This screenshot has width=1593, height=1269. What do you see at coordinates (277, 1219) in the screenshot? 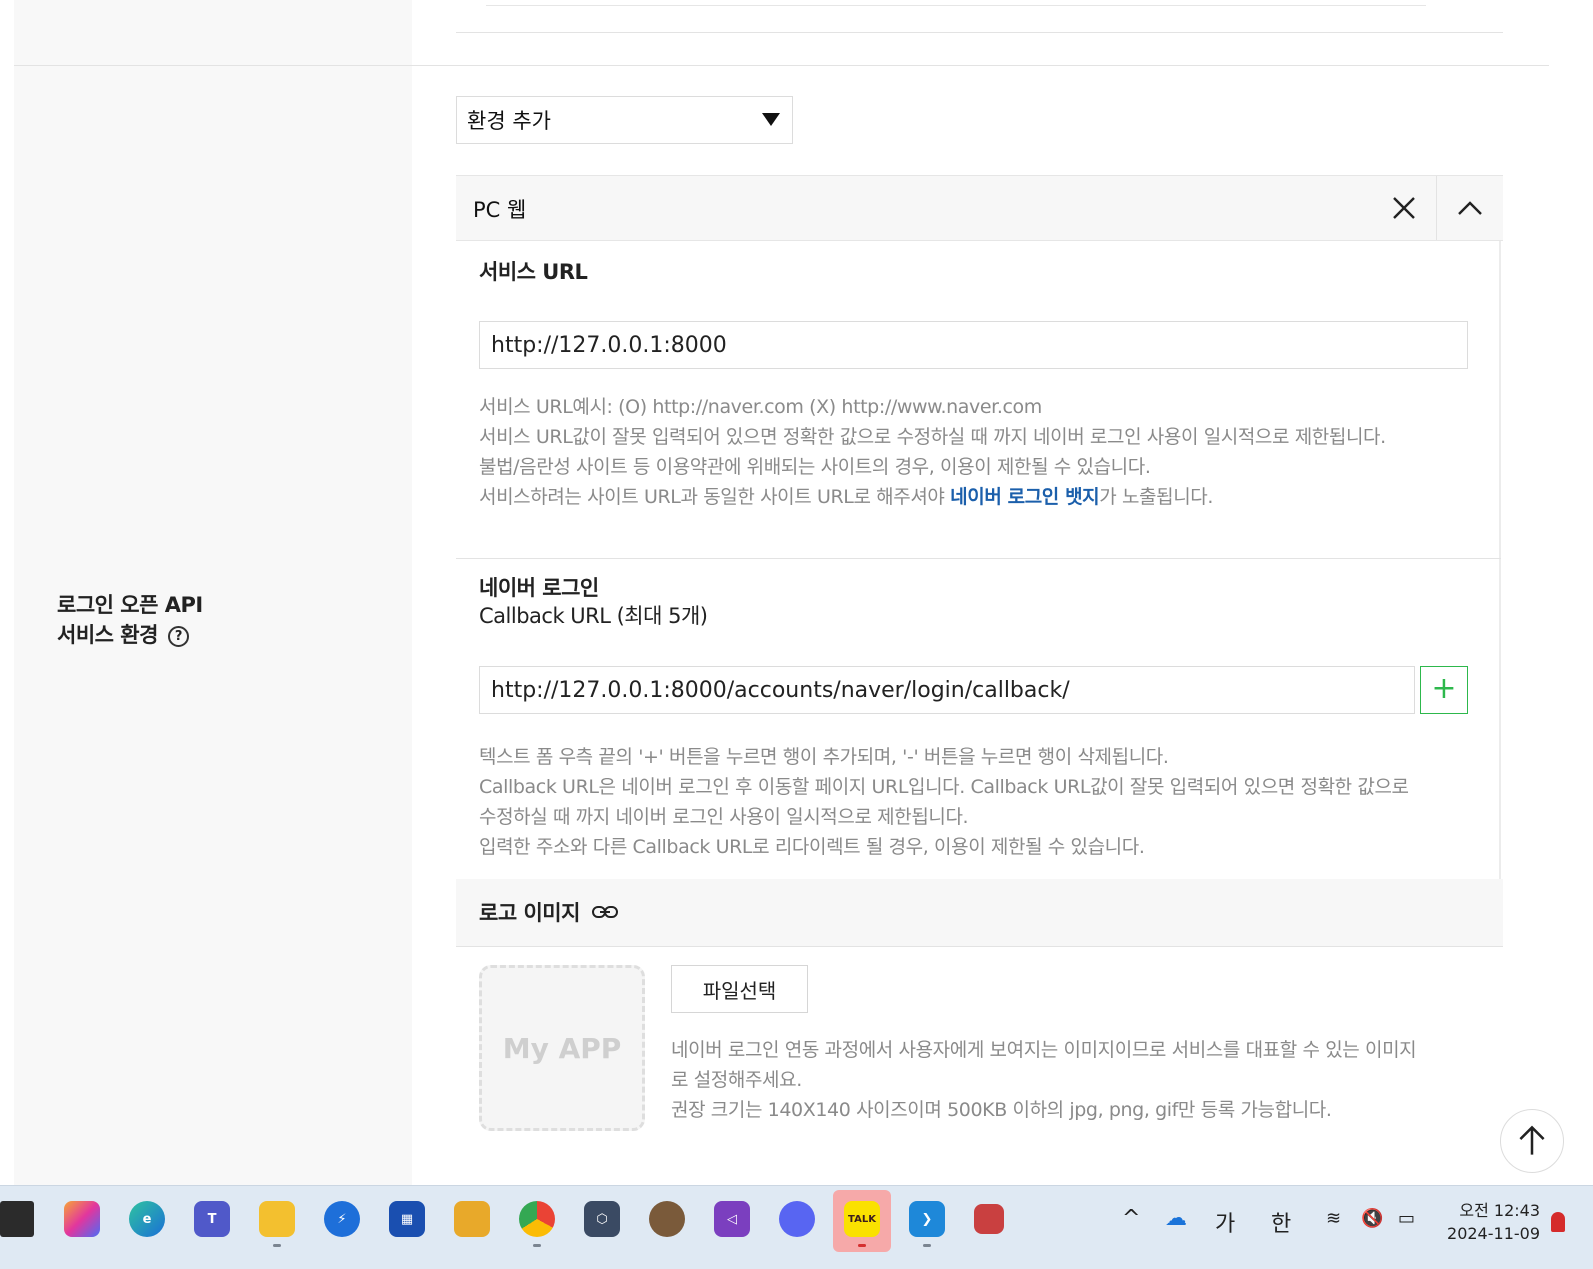
I see `file-explorer-icon` at bounding box center [277, 1219].